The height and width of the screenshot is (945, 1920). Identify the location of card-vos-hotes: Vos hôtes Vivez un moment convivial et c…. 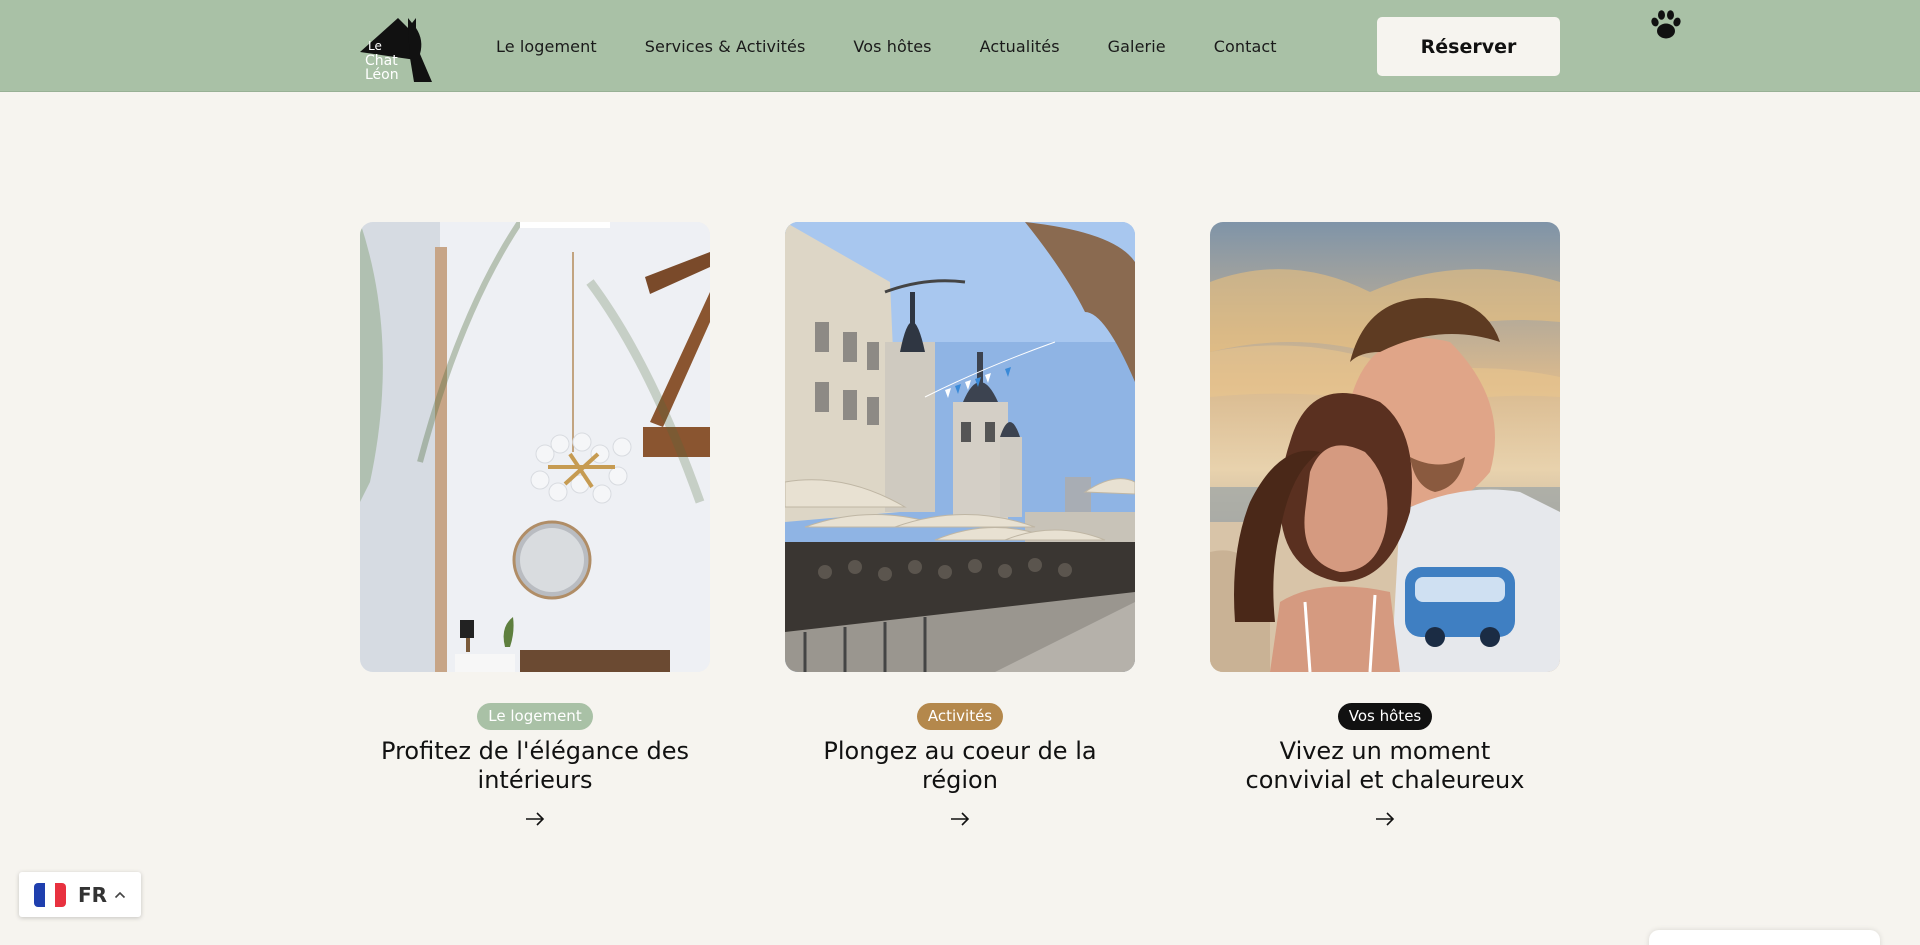
(1385, 525).